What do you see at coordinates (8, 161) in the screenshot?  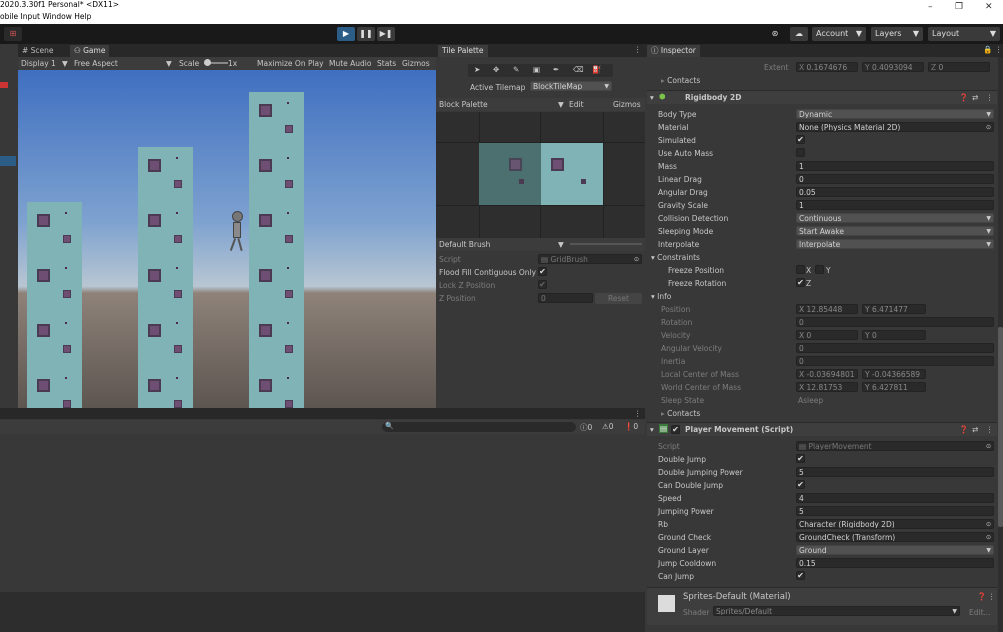 I see `hierarchy-selected-row` at bounding box center [8, 161].